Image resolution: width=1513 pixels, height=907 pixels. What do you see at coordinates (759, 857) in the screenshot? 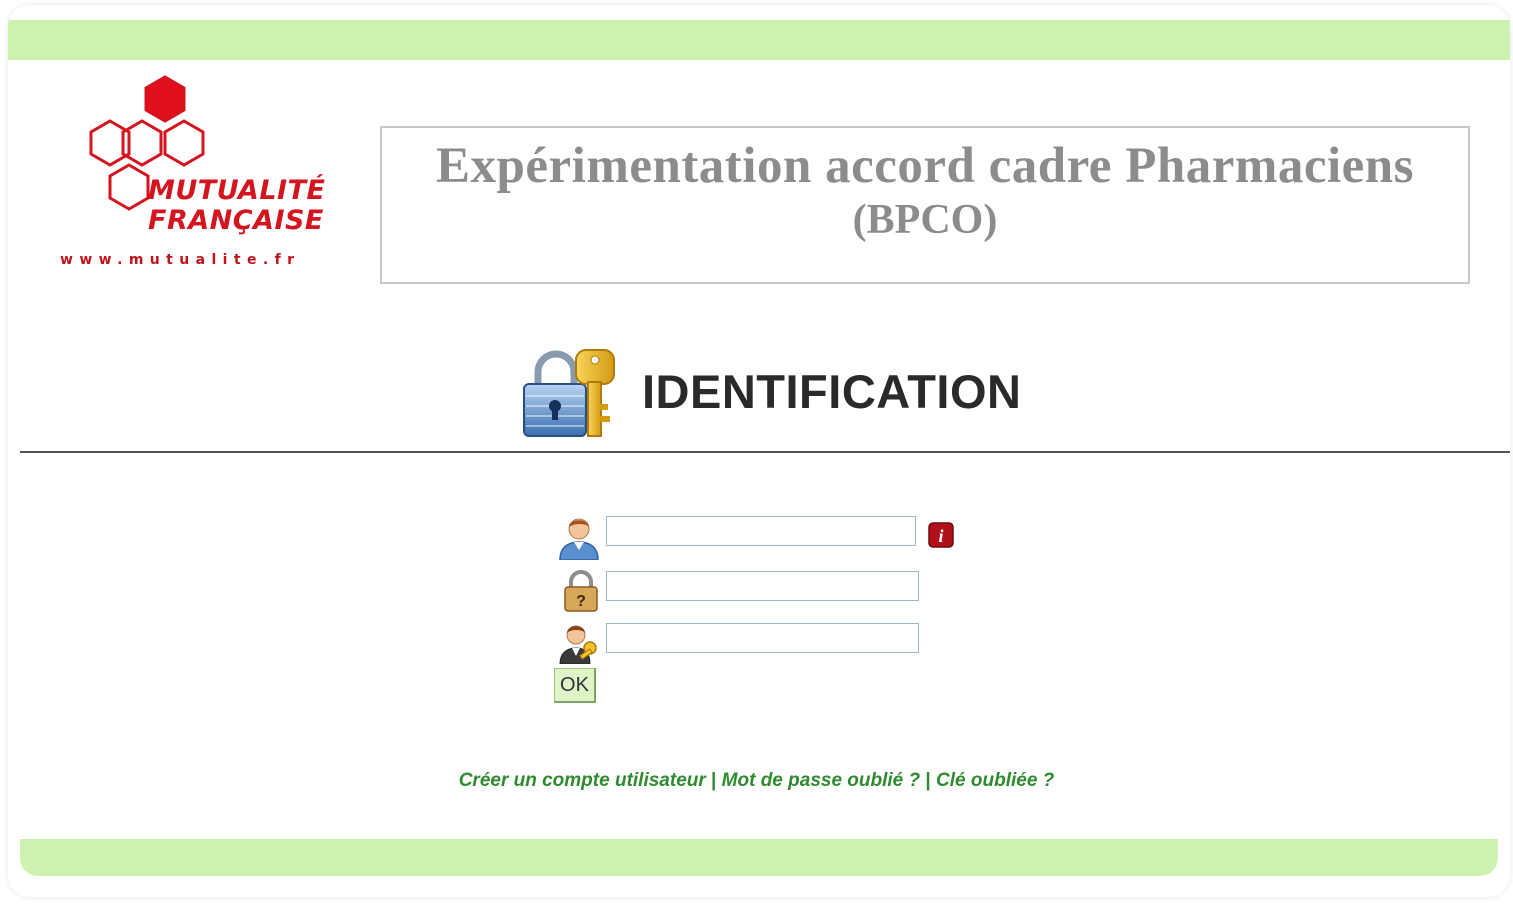
I see `bottom-bar` at bounding box center [759, 857].